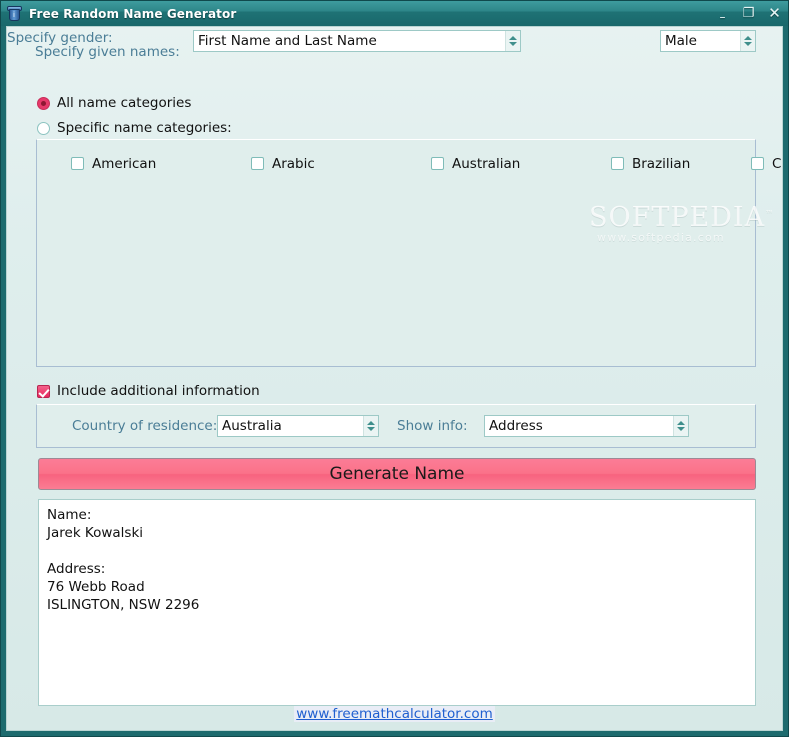 The height and width of the screenshot is (737, 789). I want to click on maximize-icon: ❐, so click(748, 13).